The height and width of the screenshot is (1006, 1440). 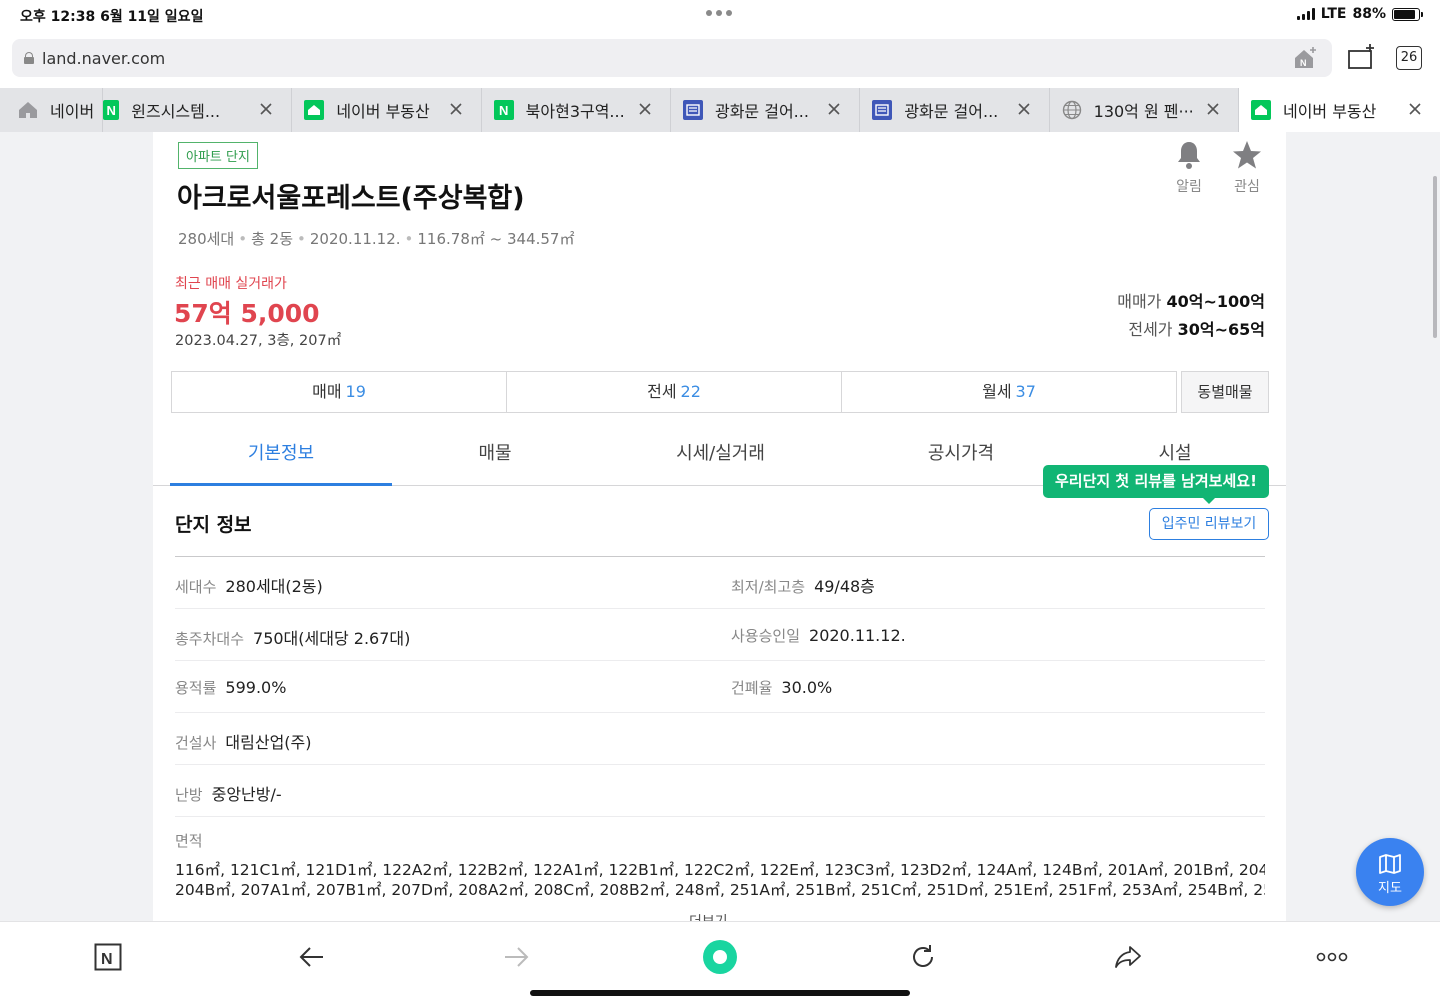 What do you see at coordinates (339, 392) in the screenshot?
I see `deal-tab-sale: 매매 19` at bounding box center [339, 392].